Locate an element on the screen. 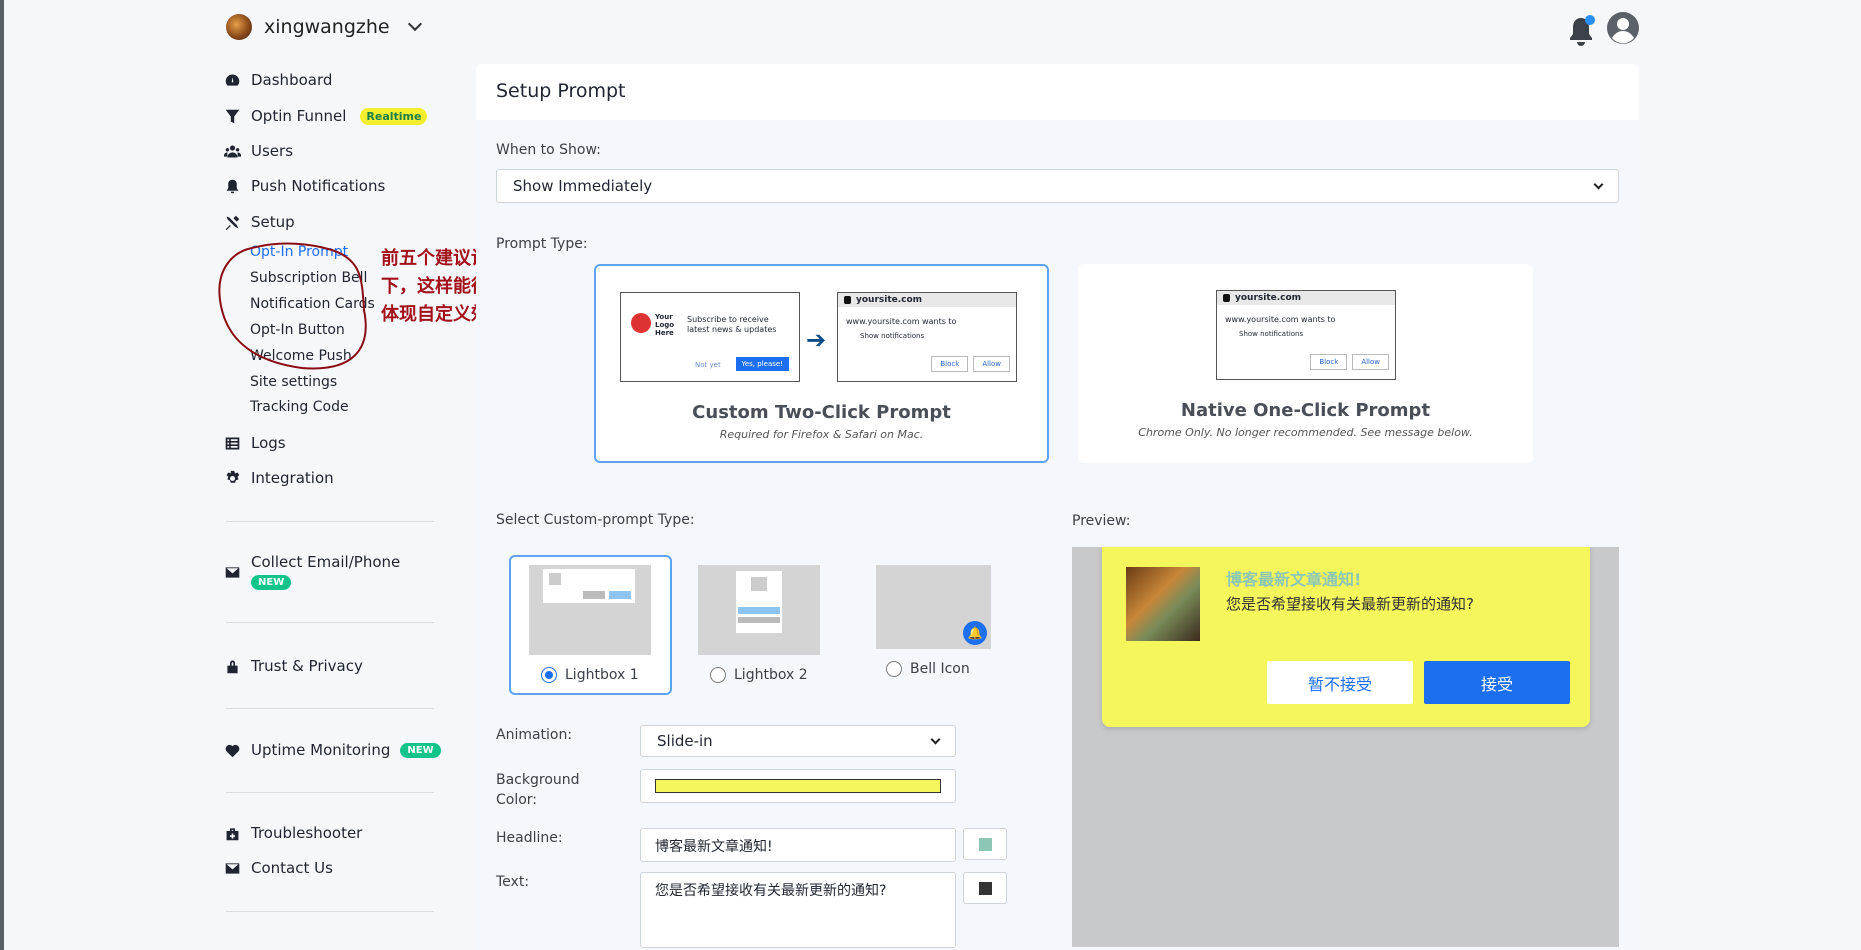 The width and height of the screenshot is (1861, 950). custom-type-bell-icon: 🔔 Bell Icon is located at coordinates (947, 625).